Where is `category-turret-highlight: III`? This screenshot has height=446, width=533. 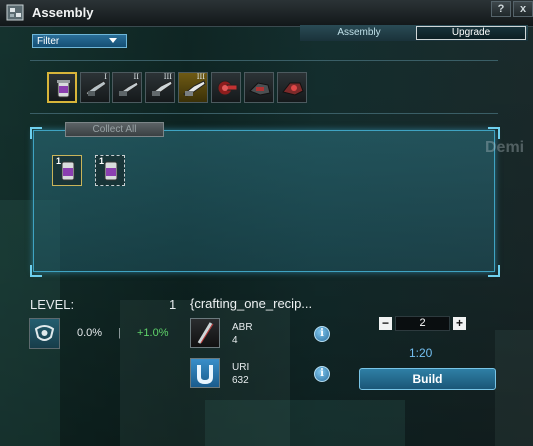
category-turret-highlight: III is located at coordinates (193, 87).